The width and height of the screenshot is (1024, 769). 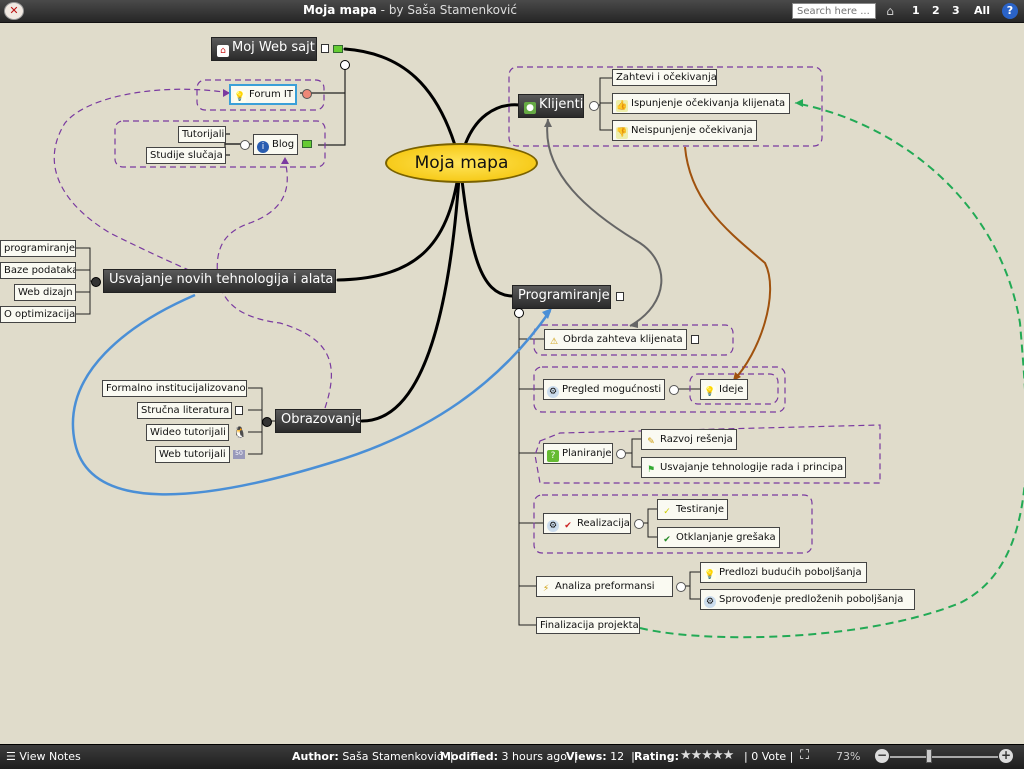 What do you see at coordinates (392, 756) in the screenshot?
I see `author-value: Saša Stamenković` at bounding box center [392, 756].